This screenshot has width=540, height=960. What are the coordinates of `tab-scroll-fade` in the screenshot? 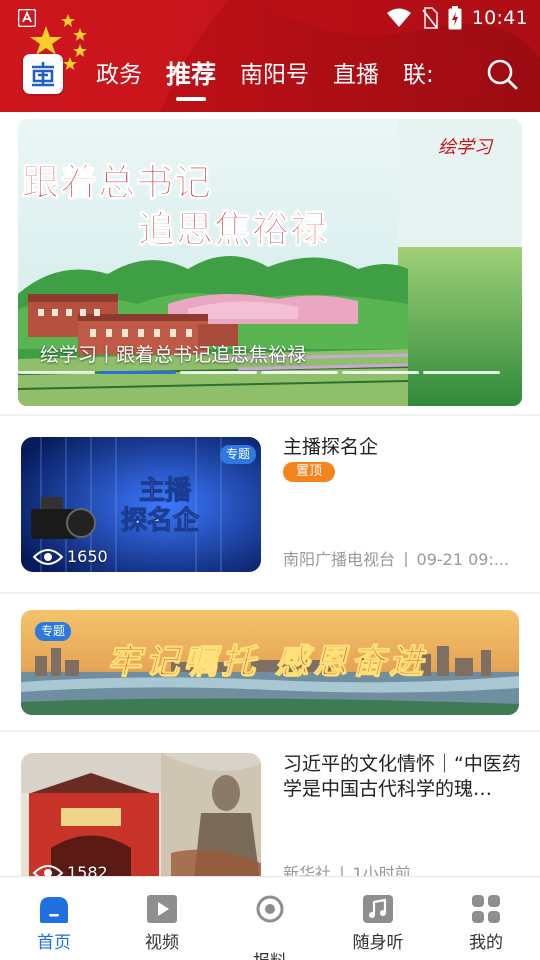 It's located at (458, 74).